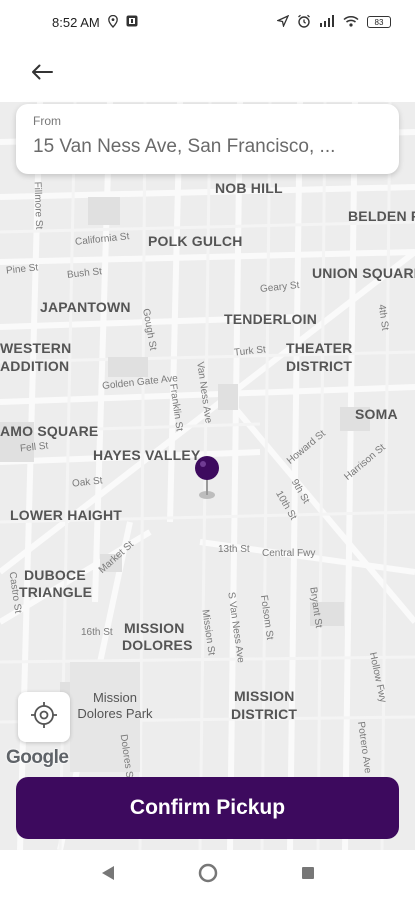  Describe the element at coordinates (55, 575) in the screenshot. I see `map-label-duboce: DUBOCE` at that location.